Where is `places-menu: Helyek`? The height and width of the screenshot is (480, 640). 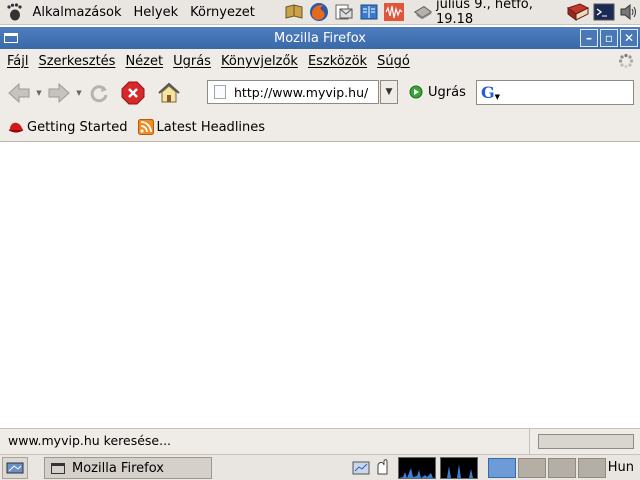 places-menu: Helyek is located at coordinates (156, 12).